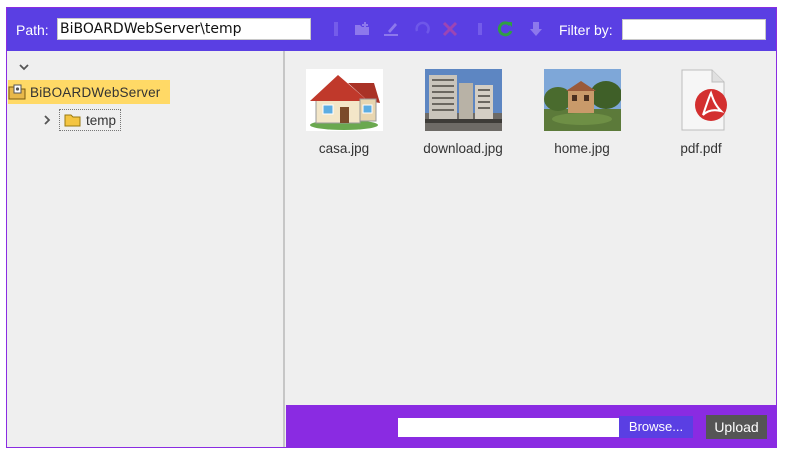  What do you see at coordinates (508, 427) in the screenshot?
I see `upload-file-field` at bounding box center [508, 427].